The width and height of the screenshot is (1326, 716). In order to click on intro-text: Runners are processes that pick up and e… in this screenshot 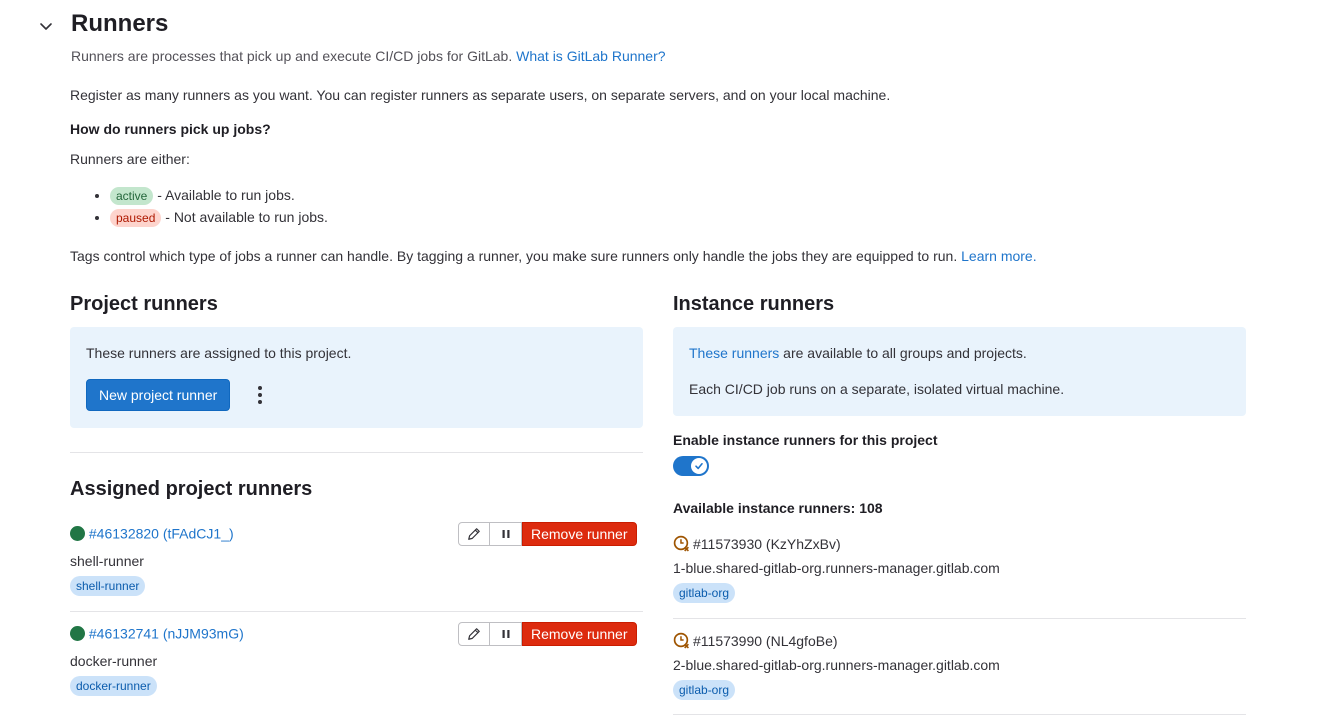, I will do `click(368, 56)`.